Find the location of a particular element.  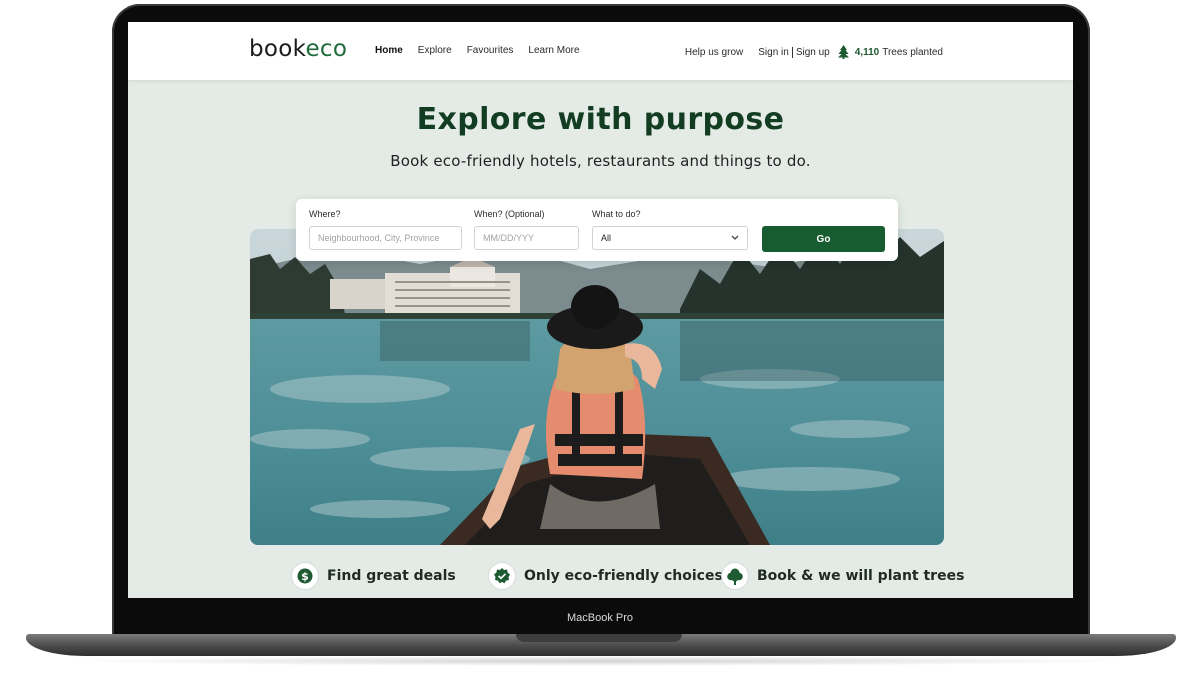

trees-label: Trees planted is located at coordinates (912, 52).